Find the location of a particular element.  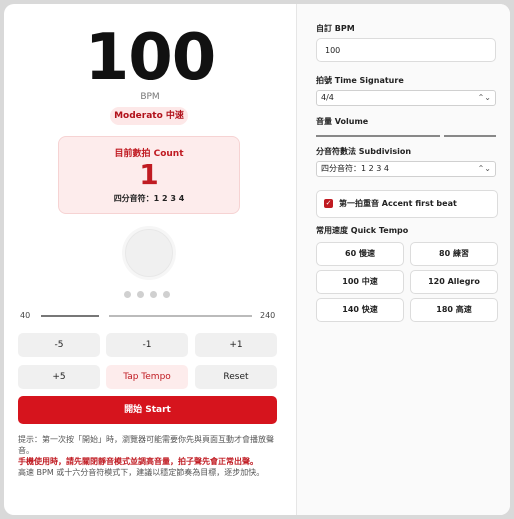

bpm-unit-label: BPM is located at coordinates (150, 97).